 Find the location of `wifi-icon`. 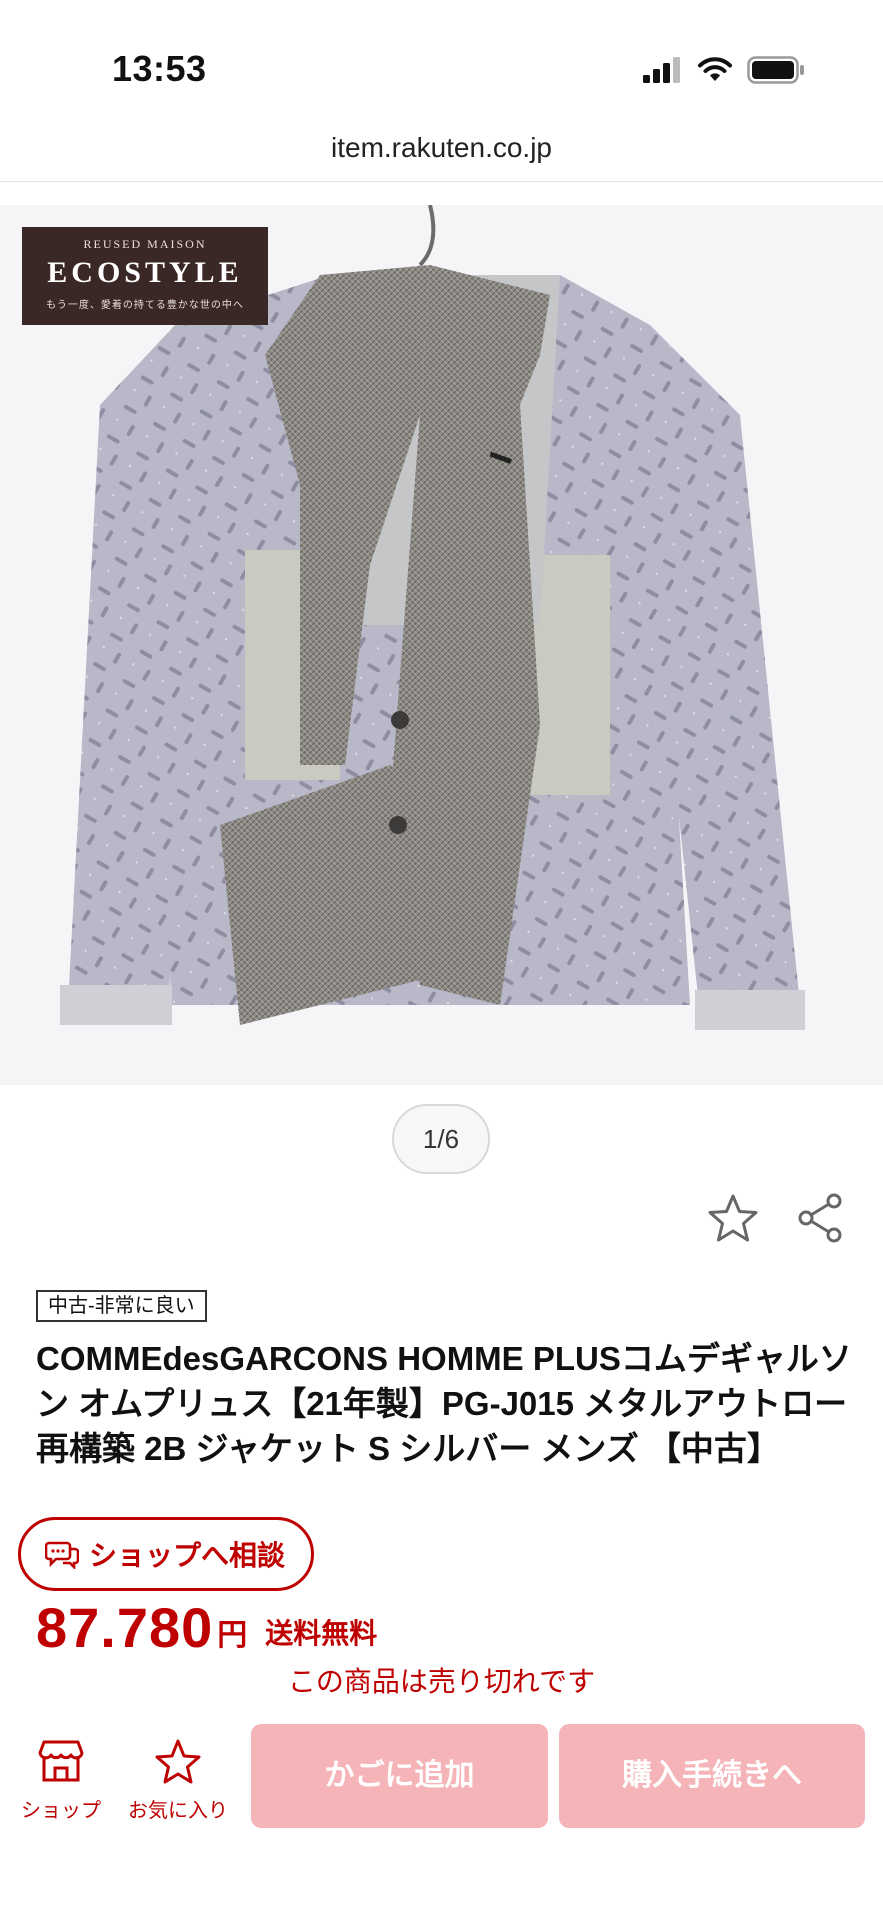

wifi-icon is located at coordinates (715, 69).